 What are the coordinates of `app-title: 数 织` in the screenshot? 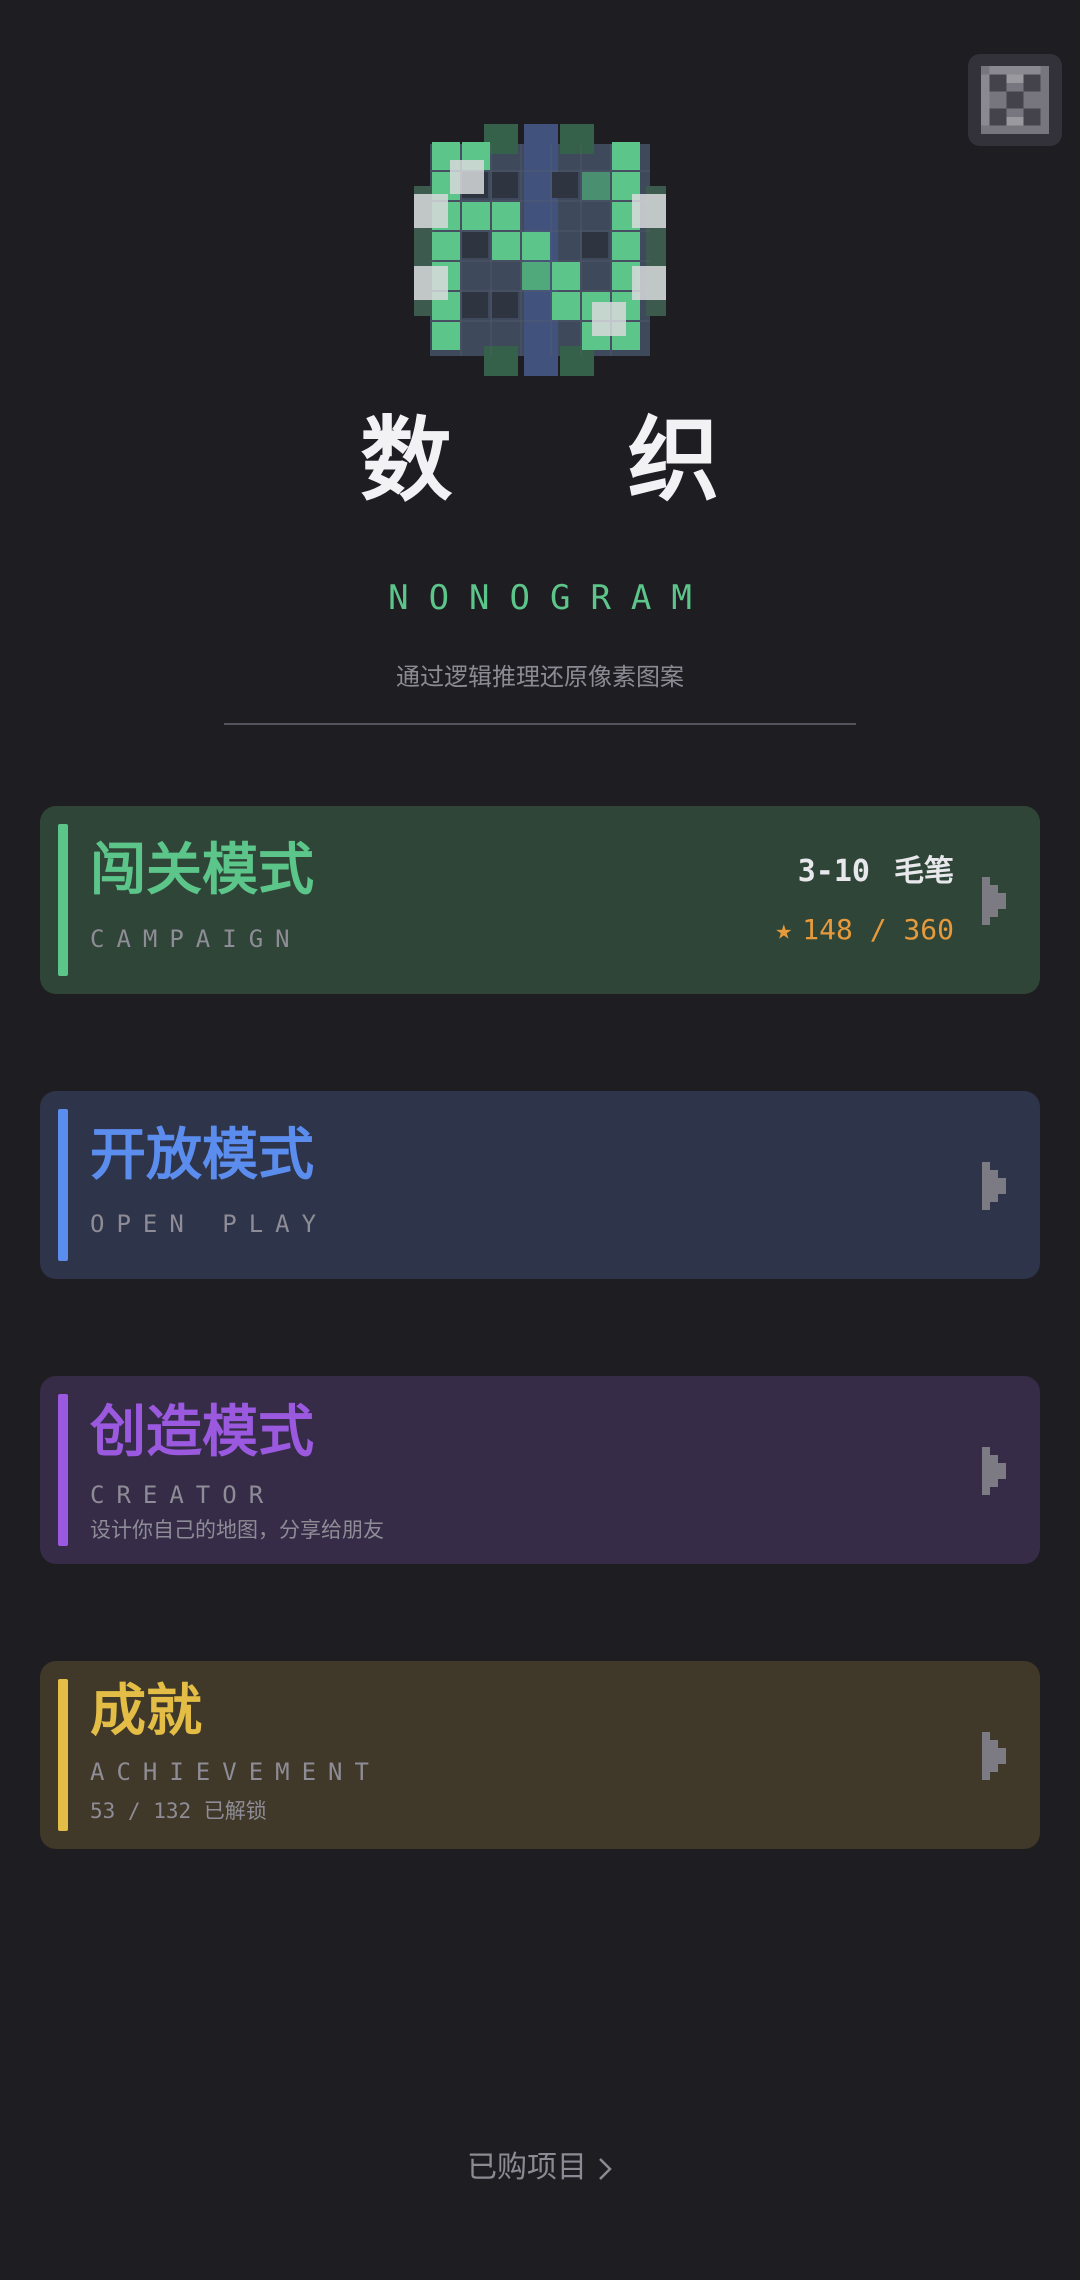 It's located at (570, 460).